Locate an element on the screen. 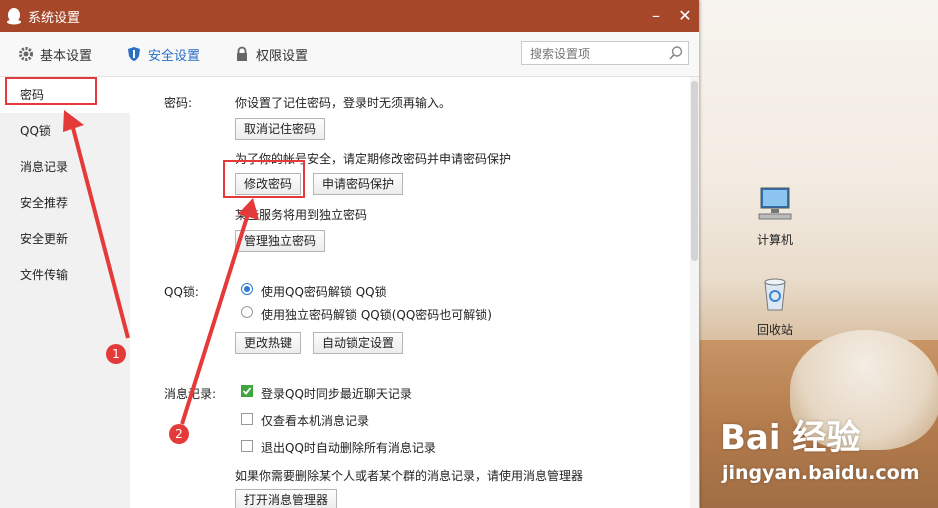 This screenshot has height=508, width=938. baidu-watermark-url: jingyan.baidu.com is located at coordinates (821, 473).